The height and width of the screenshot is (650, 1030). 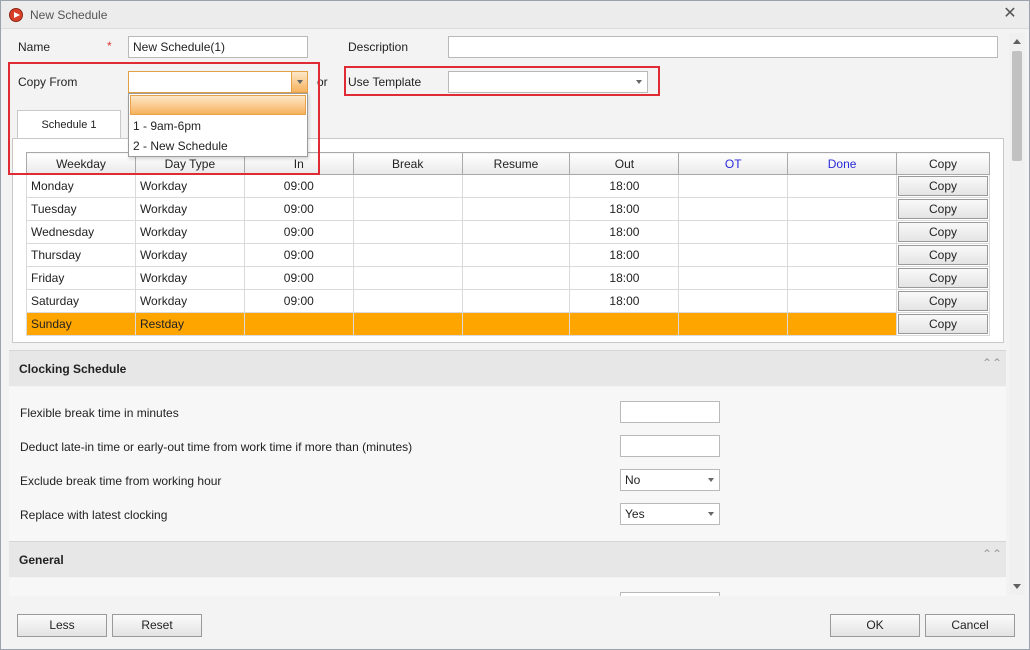 I want to click on table-row: Saturday Workday 09:00 18:00 Copy, so click(x=508, y=301).